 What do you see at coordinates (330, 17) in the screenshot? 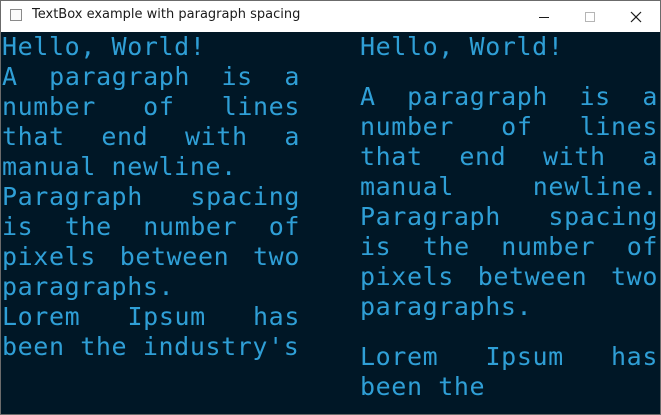
I see `title-bar: TextBox example with paragraph spacing` at bounding box center [330, 17].